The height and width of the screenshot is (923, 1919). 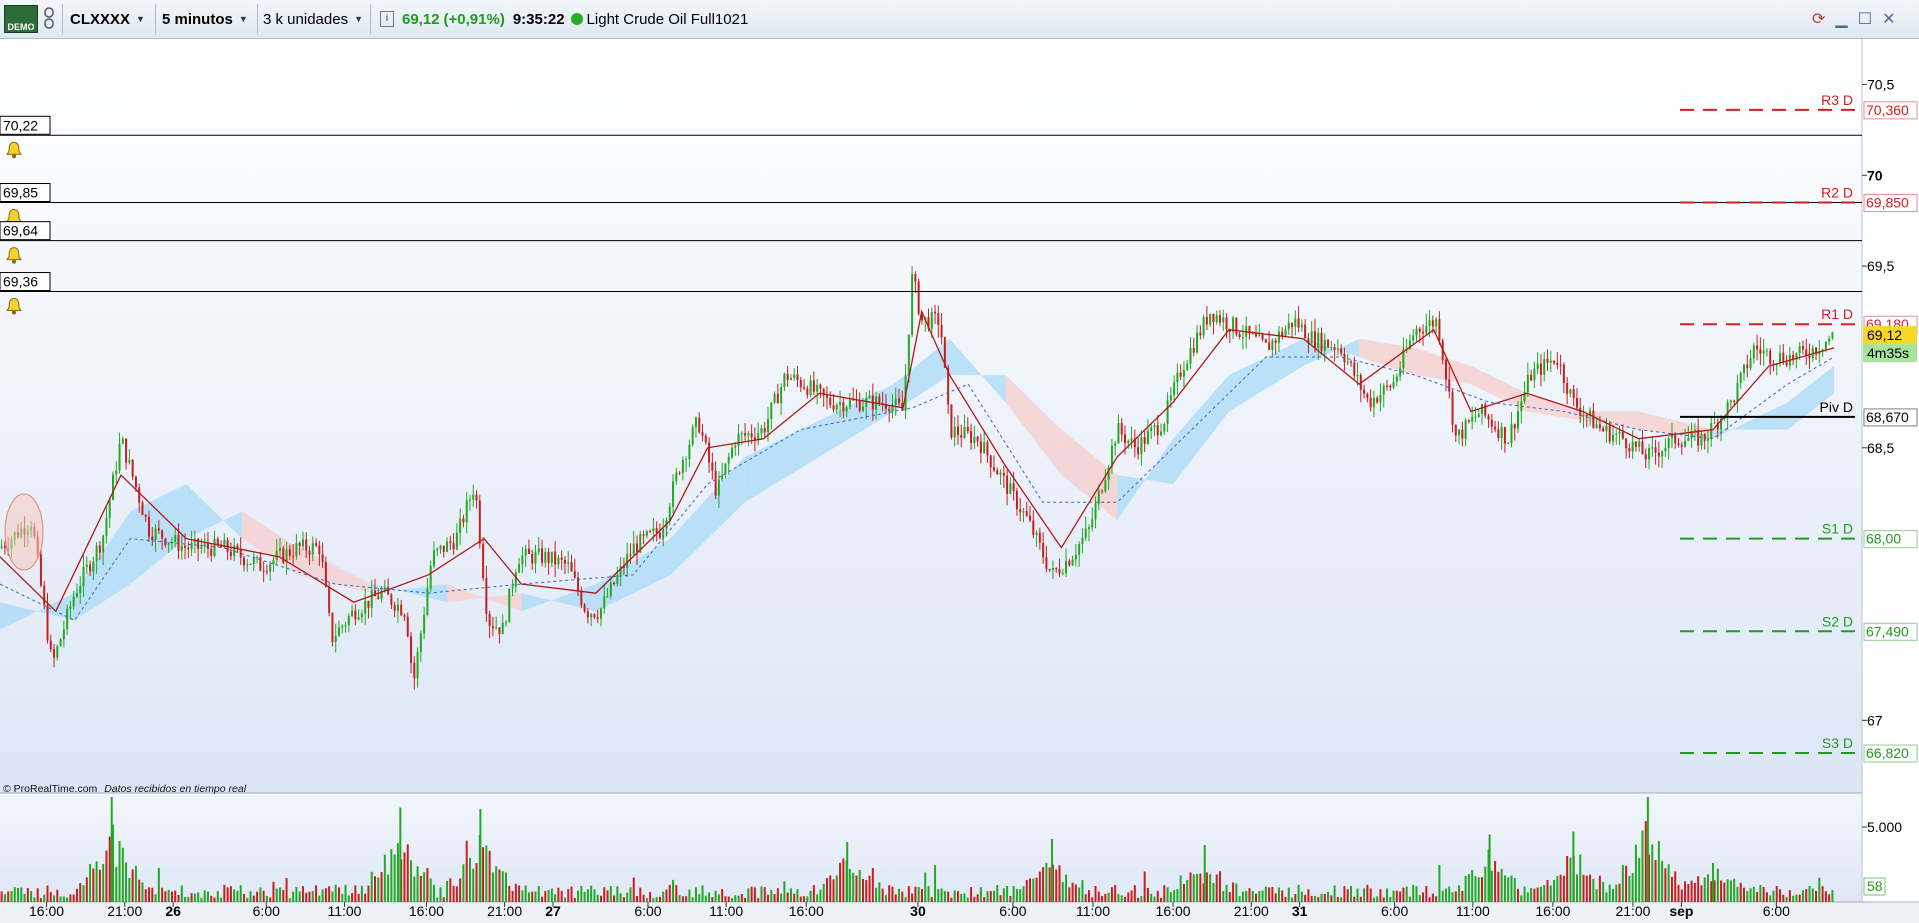 I want to click on y-tick-label: 68,5, so click(x=1880, y=448).